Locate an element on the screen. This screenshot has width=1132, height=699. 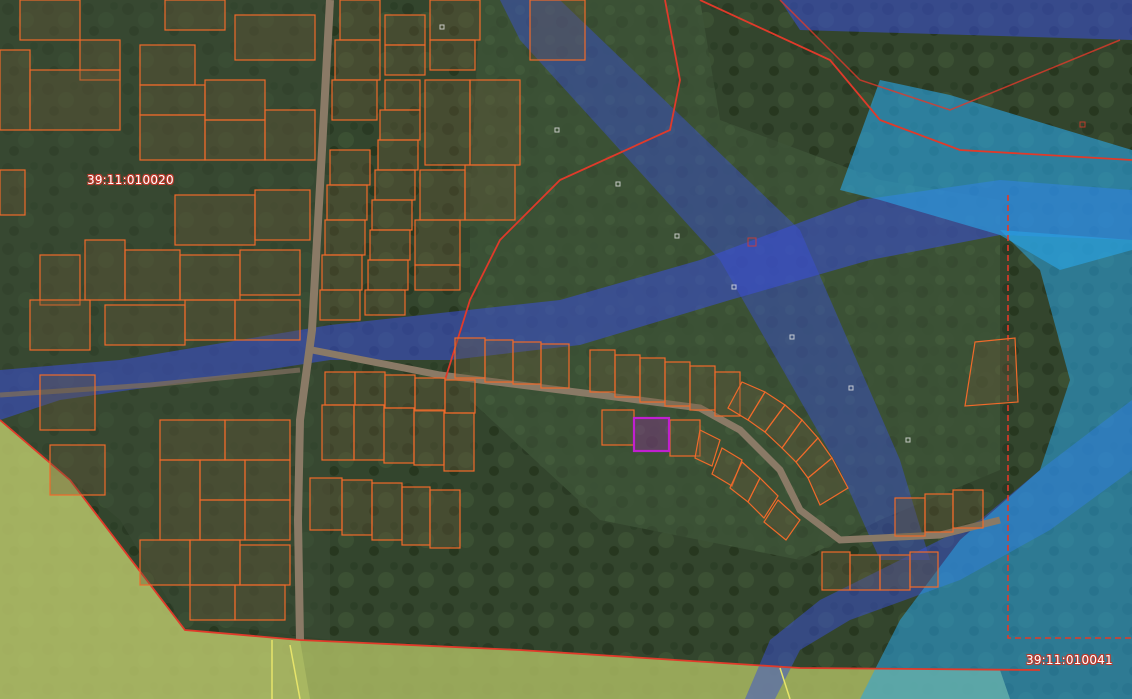
parcels-grid-south is located at coordinates (392, 460).